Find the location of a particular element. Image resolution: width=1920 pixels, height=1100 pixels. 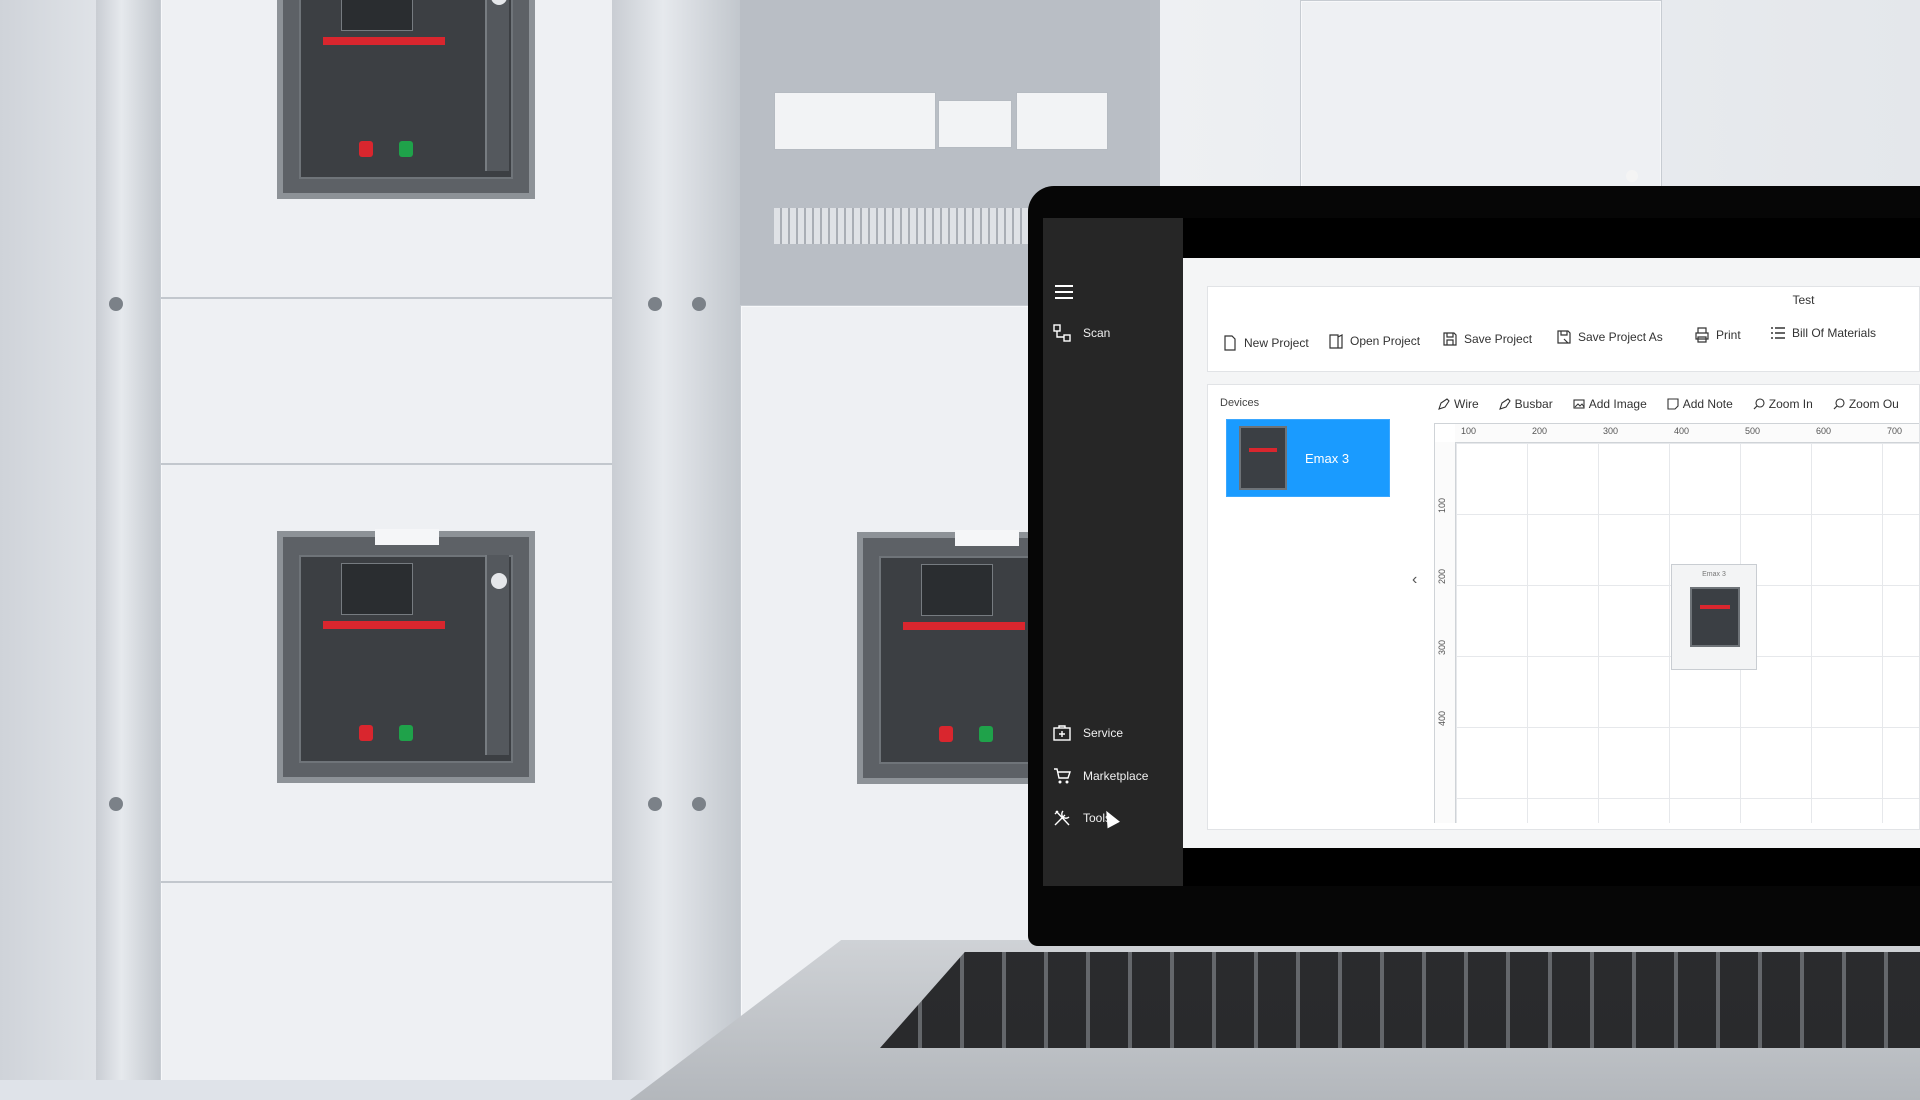

new-file-icon is located at coordinates (1230, 343).